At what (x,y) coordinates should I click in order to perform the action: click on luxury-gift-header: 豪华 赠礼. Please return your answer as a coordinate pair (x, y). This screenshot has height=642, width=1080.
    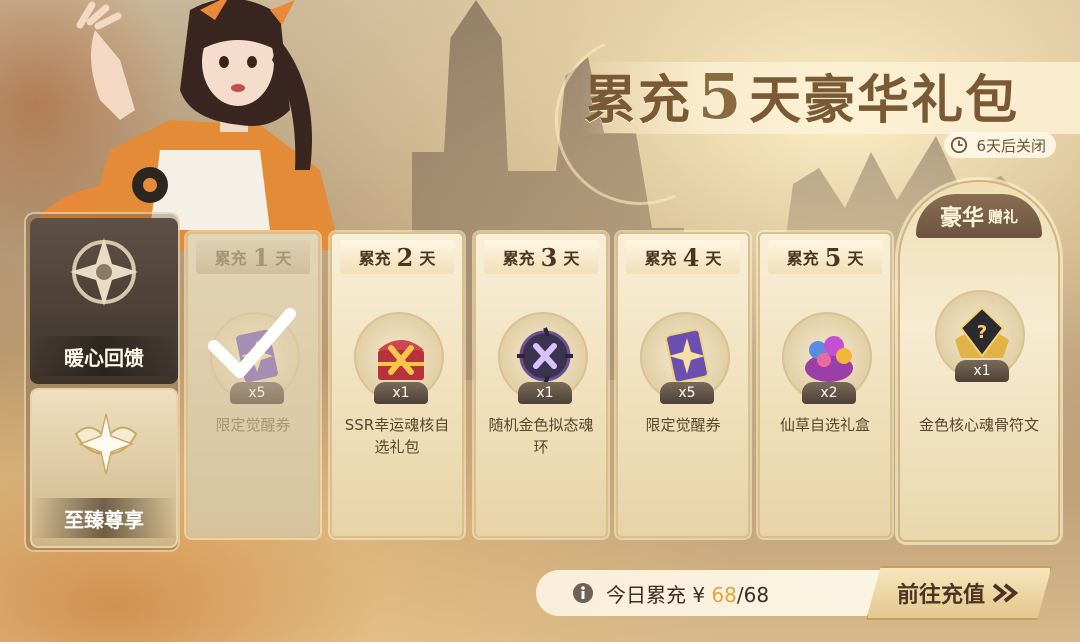
    Looking at the image, I should click on (979, 216).